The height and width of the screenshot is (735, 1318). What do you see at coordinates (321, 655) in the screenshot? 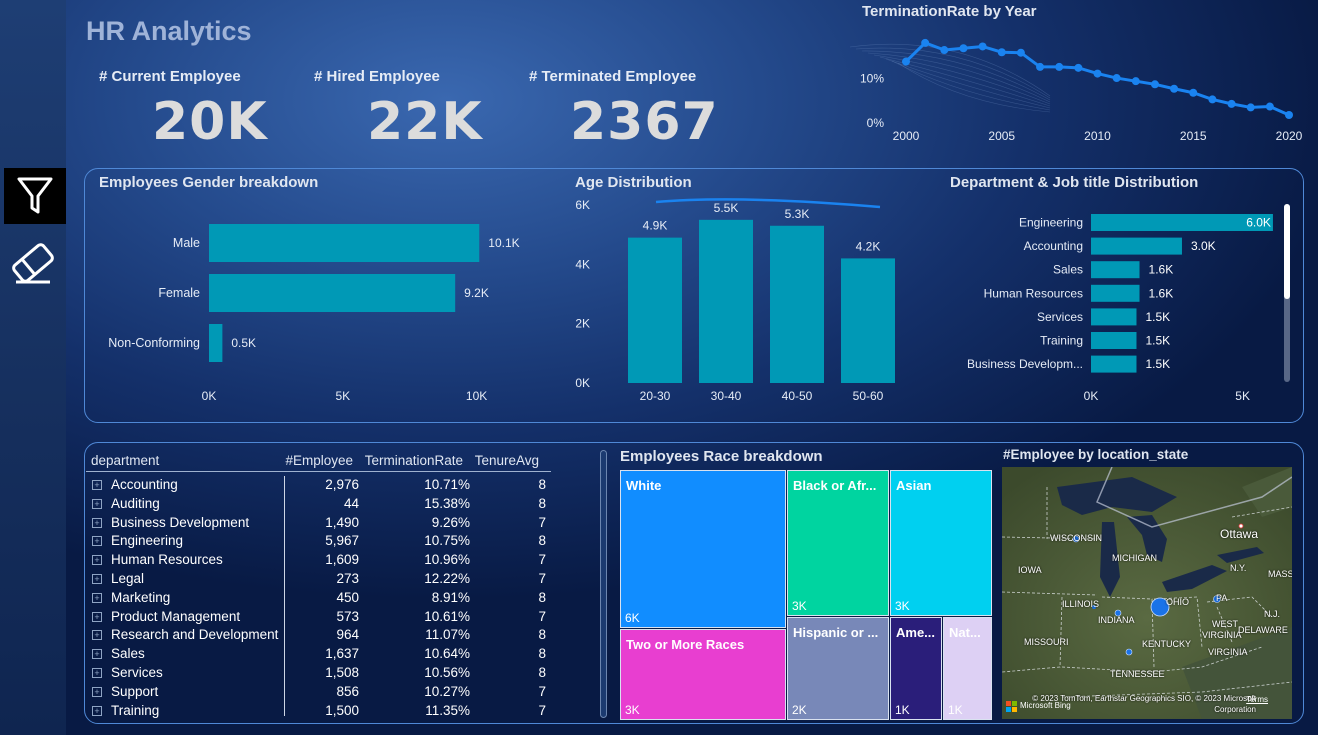
I see `table-row: + Sales 1,637 10.64% 8` at bounding box center [321, 655].